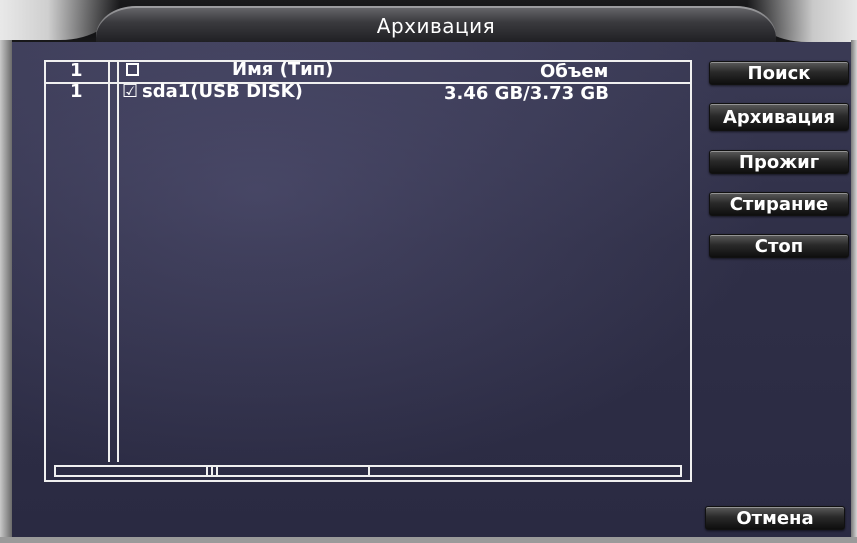 This screenshot has width=857, height=543. Describe the element at coordinates (779, 162) in the screenshot. I see `burn-button: Прожиг` at that location.